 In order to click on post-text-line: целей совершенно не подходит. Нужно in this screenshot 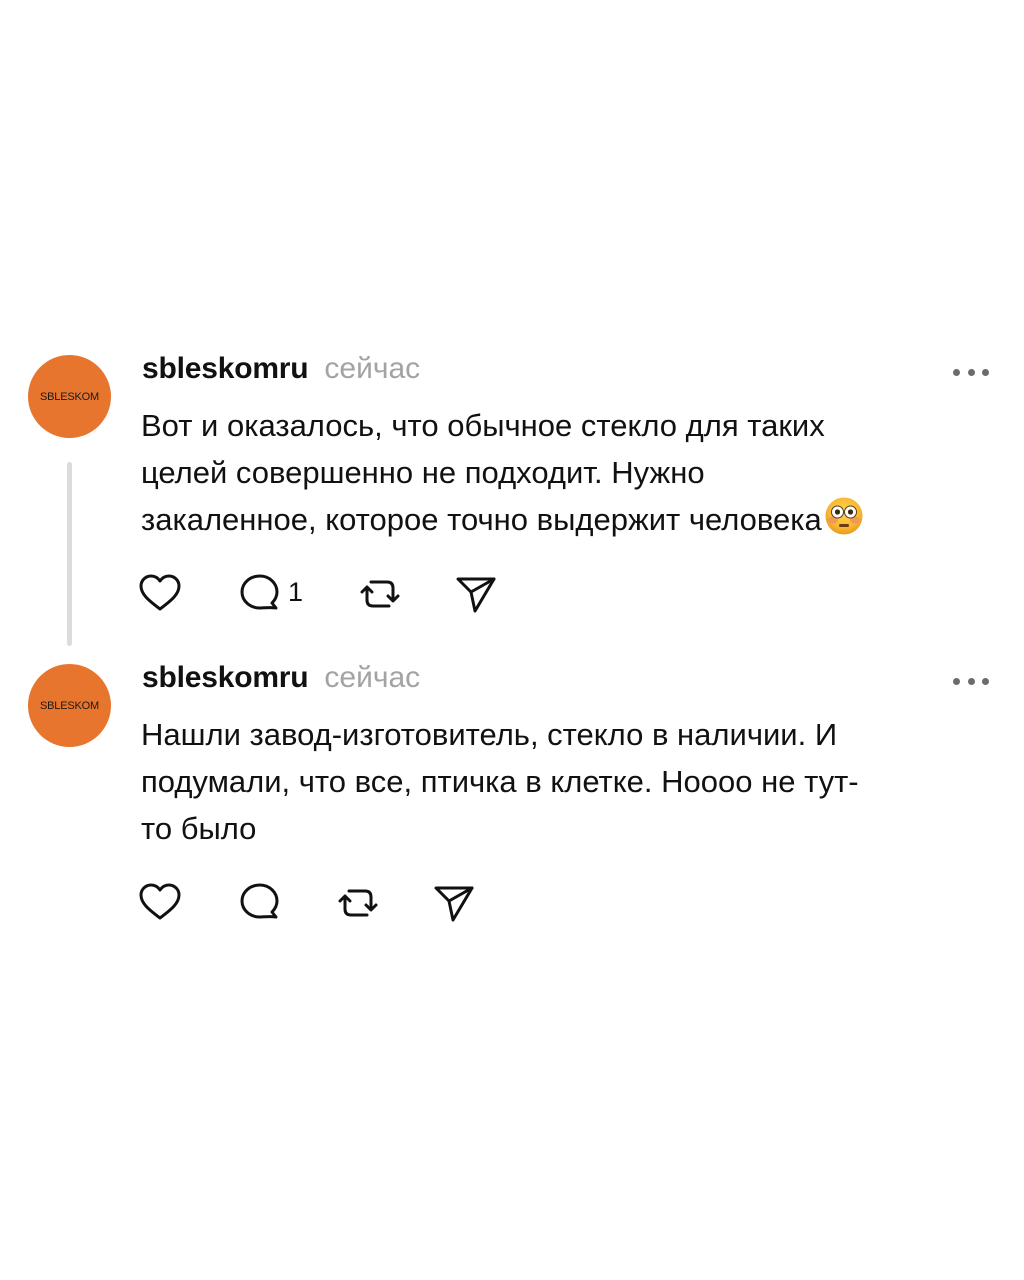, I will do `click(423, 472)`.